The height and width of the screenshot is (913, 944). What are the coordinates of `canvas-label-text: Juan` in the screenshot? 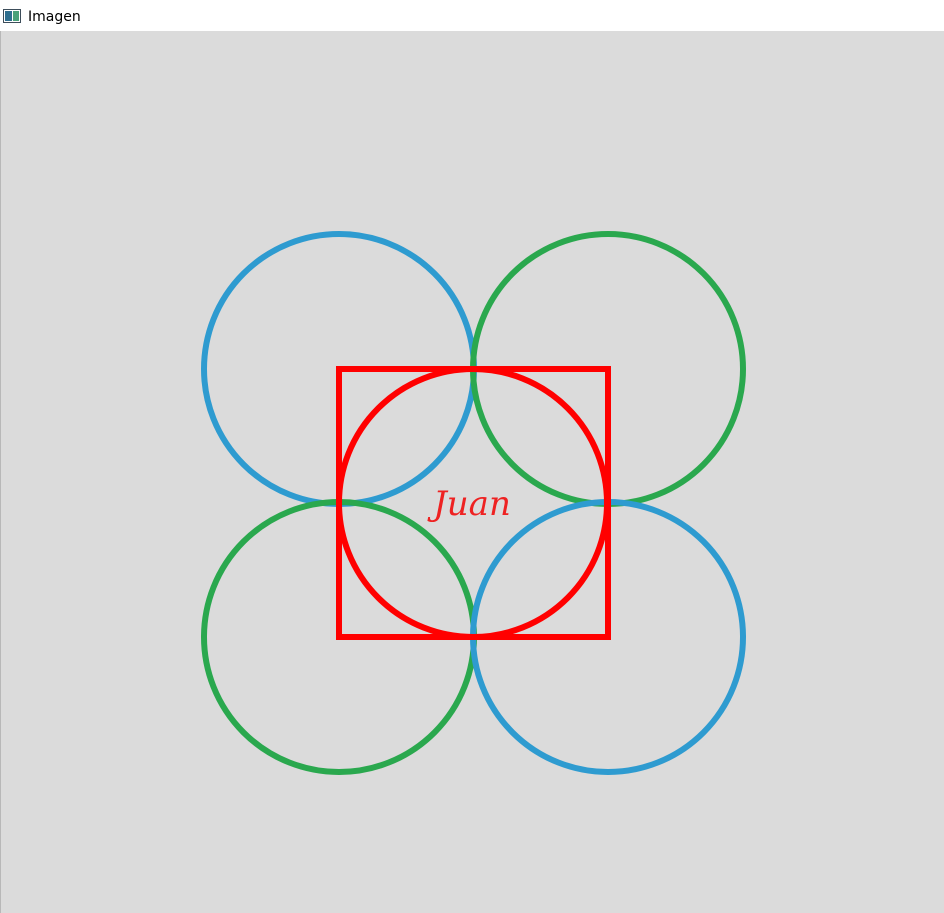 It's located at (469, 504).